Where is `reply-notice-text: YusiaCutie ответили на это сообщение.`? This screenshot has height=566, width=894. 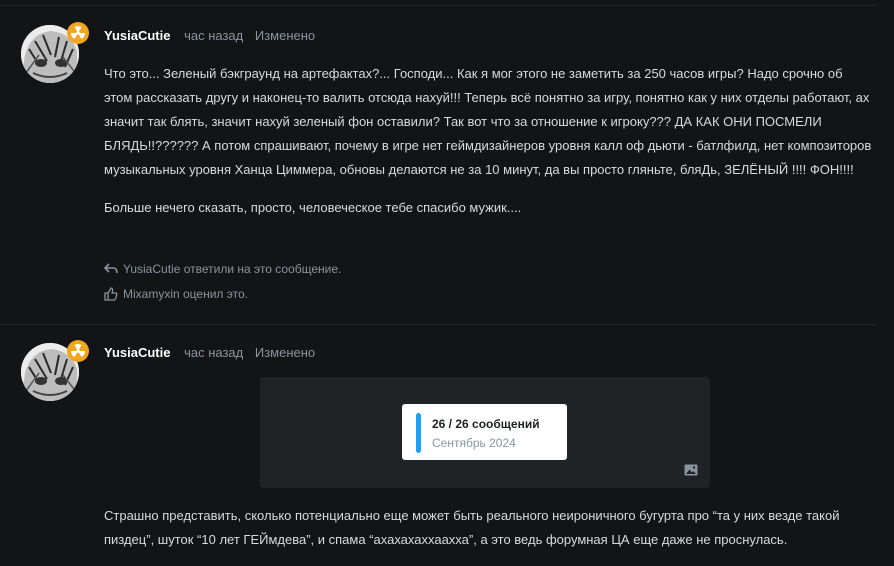
reply-notice-text: YusiaCutie ответили на это сообщение. is located at coordinates (232, 269).